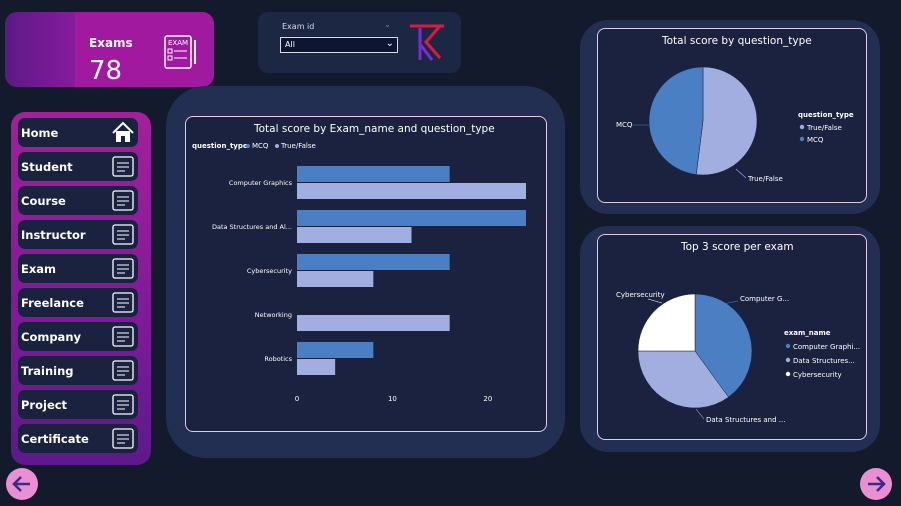 This screenshot has width=901, height=506. What do you see at coordinates (78, 370) in the screenshot?
I see `nav-item-training: Training` at bounding box center [78, 370].